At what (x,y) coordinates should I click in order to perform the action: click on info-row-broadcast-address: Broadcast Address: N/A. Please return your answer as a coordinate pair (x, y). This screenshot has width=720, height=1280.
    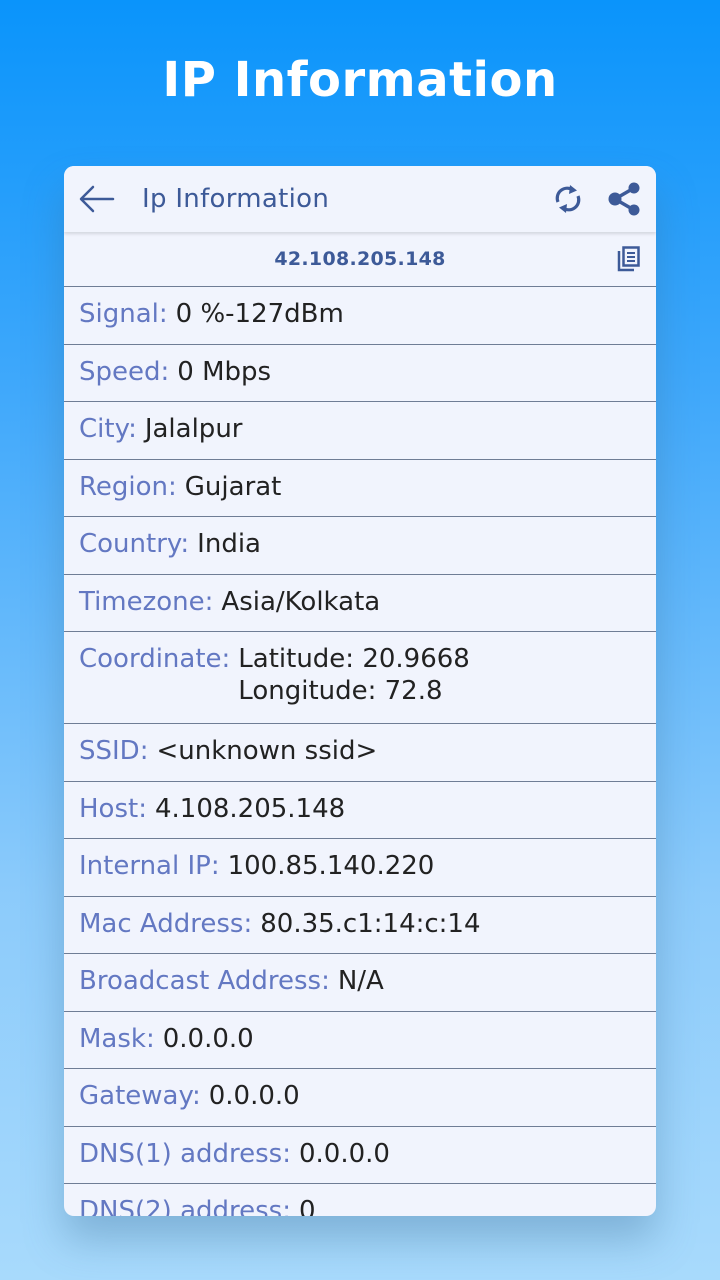
    Looking at the image, I should click on (360, 983).